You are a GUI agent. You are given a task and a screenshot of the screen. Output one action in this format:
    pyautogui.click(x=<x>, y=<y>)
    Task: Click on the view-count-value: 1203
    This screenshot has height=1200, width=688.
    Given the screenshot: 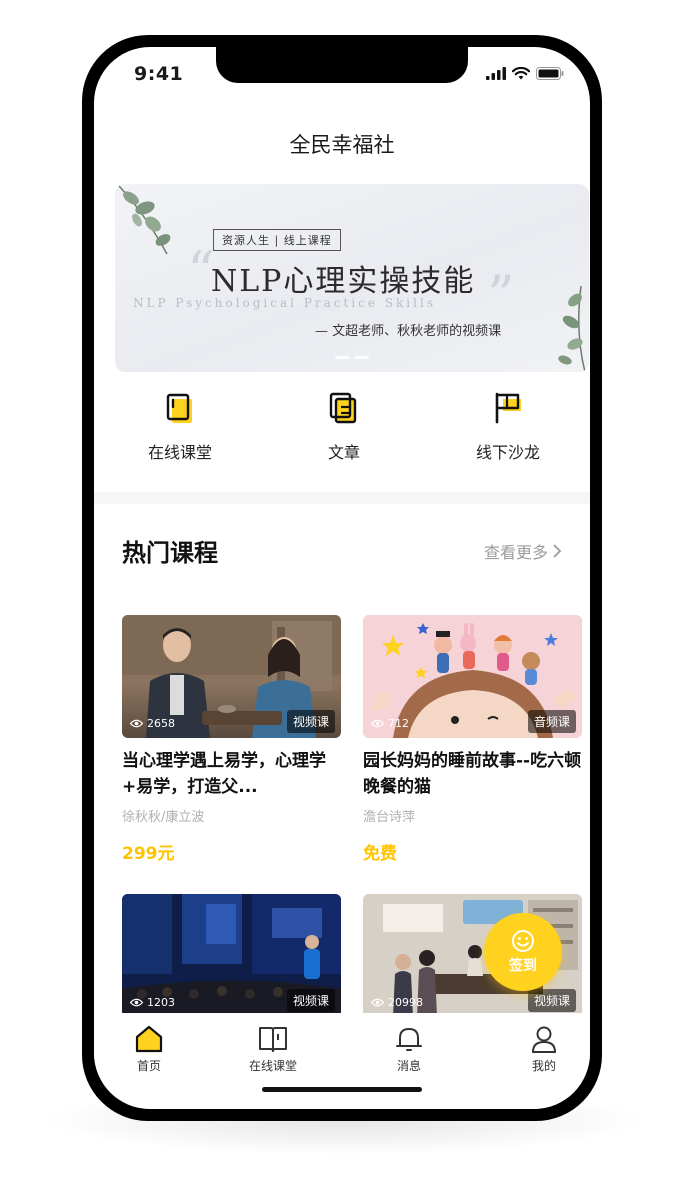 What is the action you would take?
    pyautogui.click(x=161, y=1002)
    